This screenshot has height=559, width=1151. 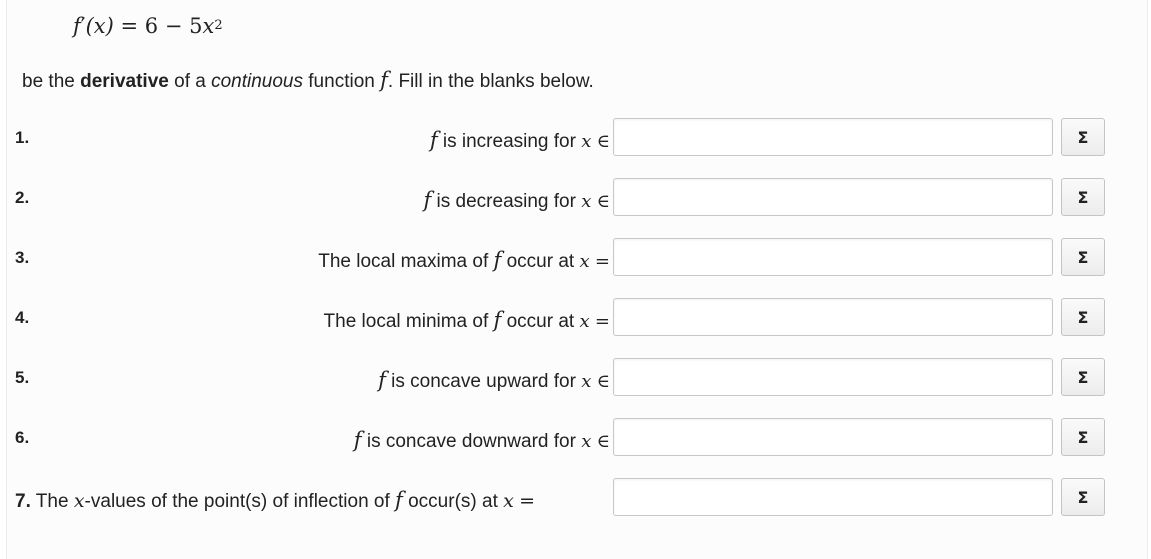 I want to click on intro-italic: continuous, so click(x=257, y=81).